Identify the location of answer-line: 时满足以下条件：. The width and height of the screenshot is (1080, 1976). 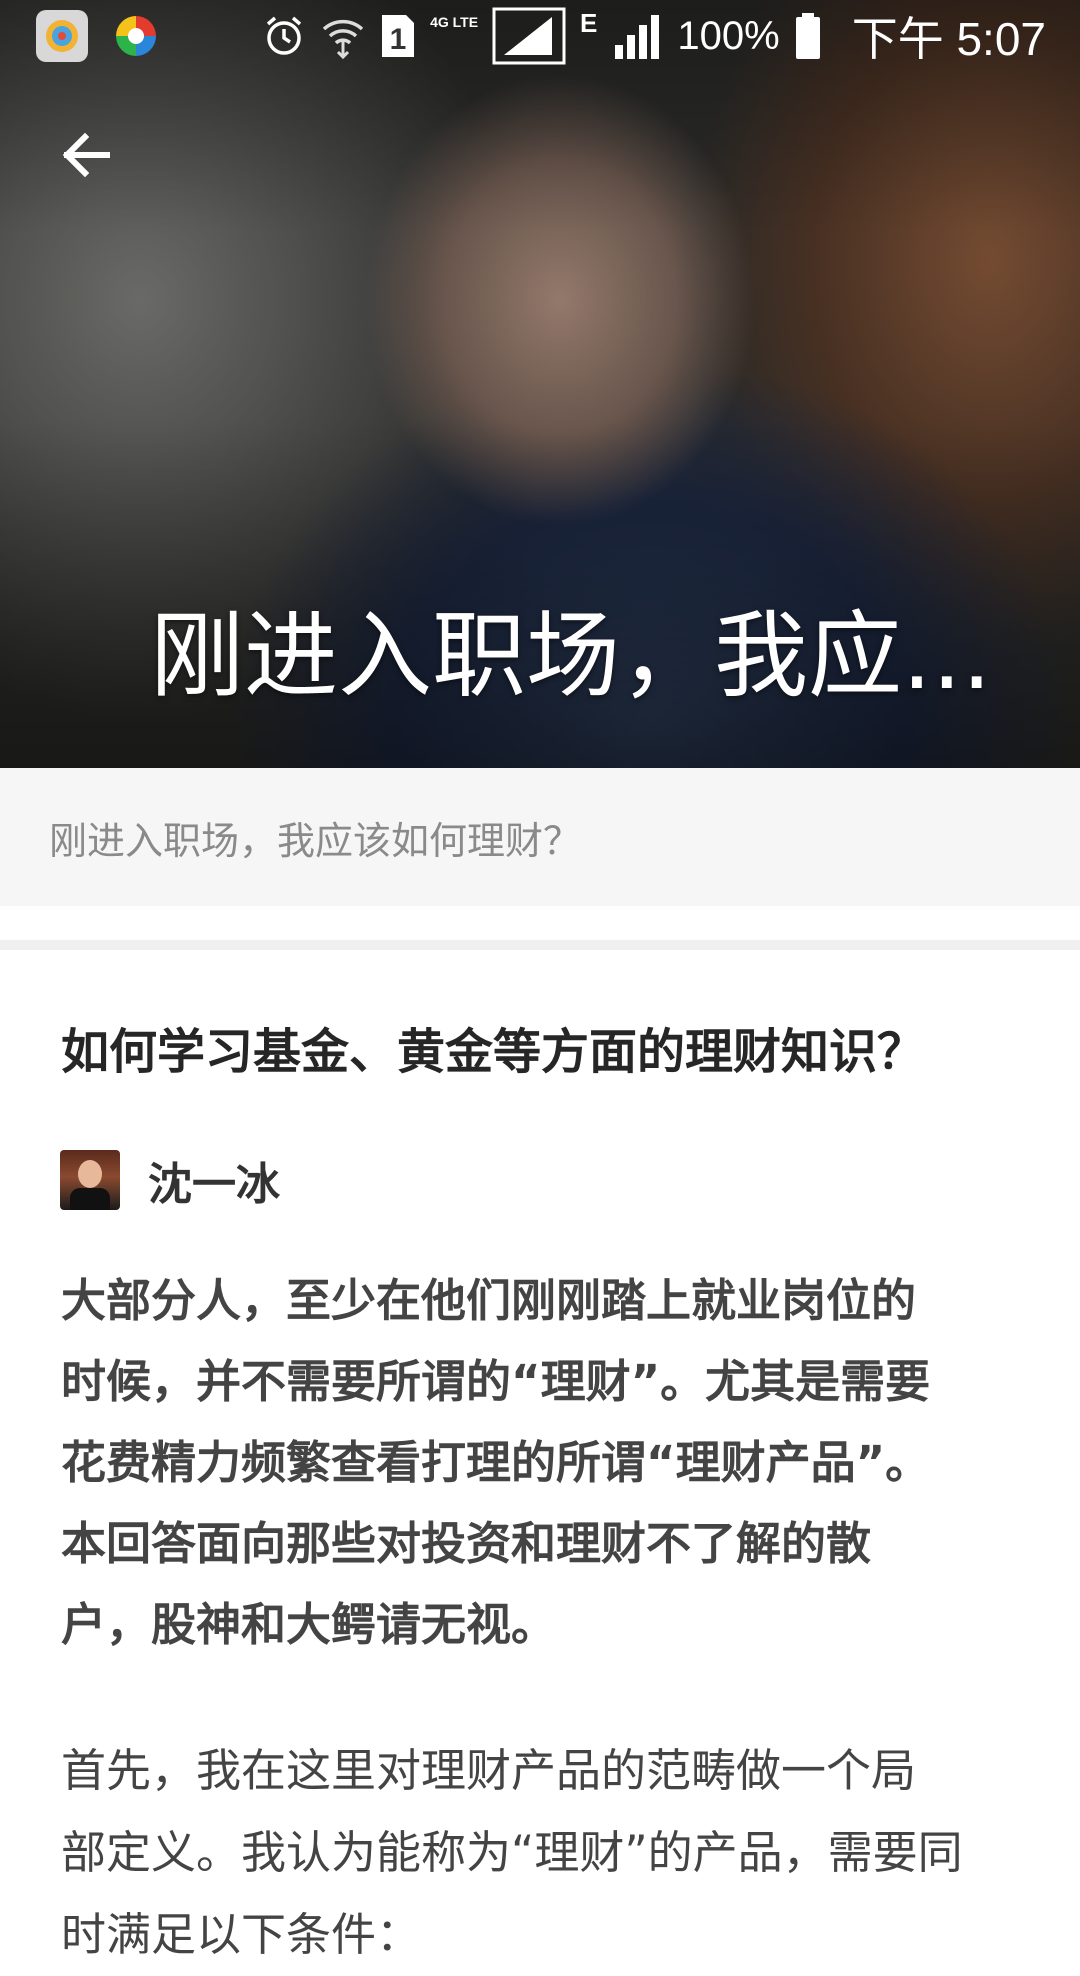
(541, 1935).